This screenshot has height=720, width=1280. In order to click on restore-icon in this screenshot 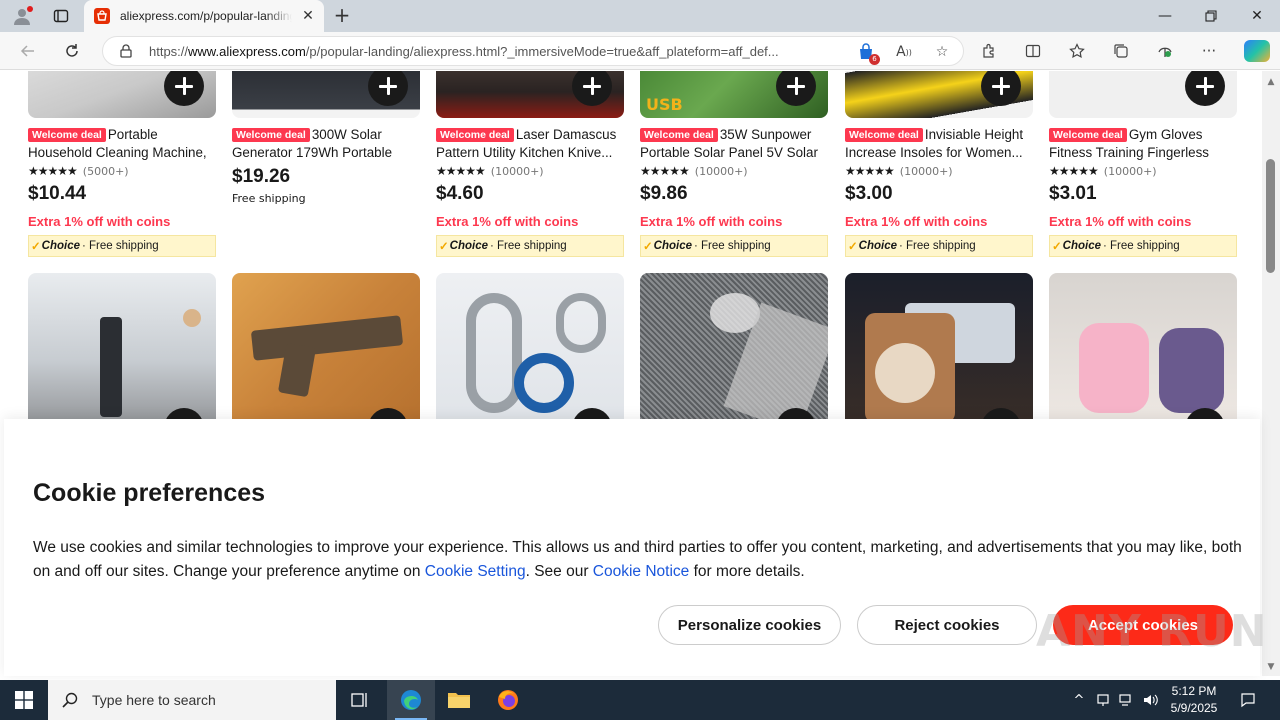, I will do `click(1211, 16)`.